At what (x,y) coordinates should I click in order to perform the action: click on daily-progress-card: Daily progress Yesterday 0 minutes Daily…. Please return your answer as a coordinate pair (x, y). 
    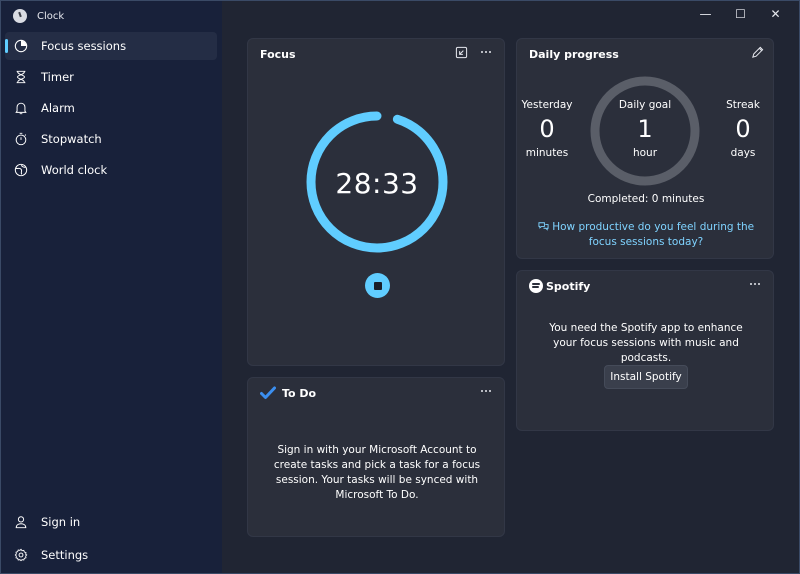
    Looking at the image, I should click on (645, 148).